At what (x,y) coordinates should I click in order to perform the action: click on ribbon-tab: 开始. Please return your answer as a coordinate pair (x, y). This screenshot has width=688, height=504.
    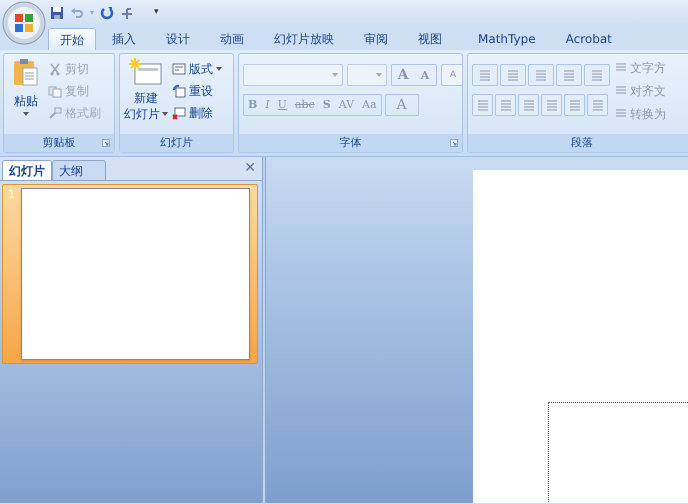
    Looking at the image, I should click on (72, 39).